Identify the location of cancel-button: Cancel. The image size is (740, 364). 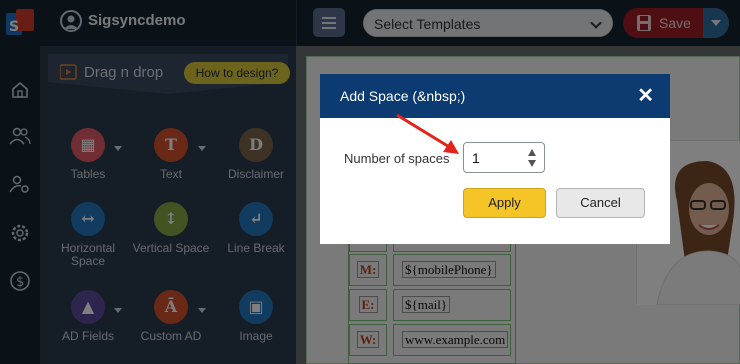
(600, 203).